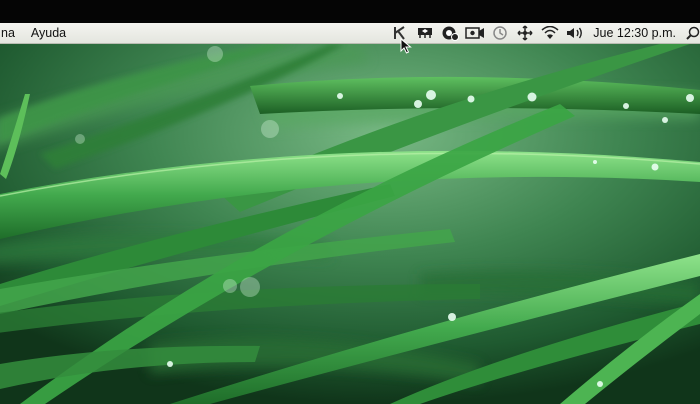  What do you see at coordinates (574, 33) in the screenshot?
I see `volume-icon` at bounding box center [574, 33].